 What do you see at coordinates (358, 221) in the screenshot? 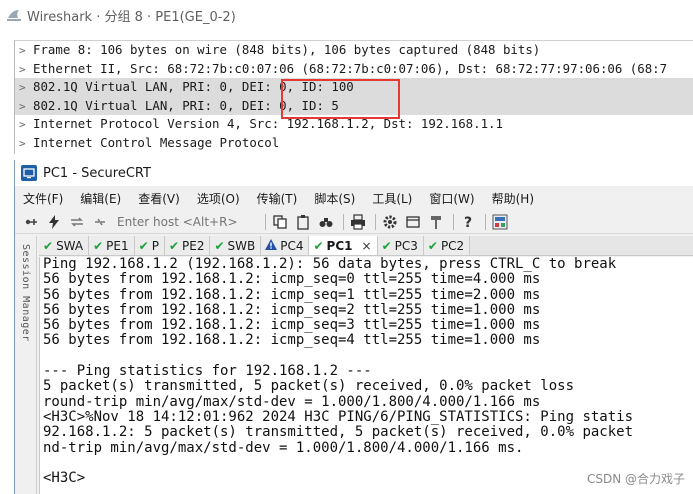
I see `print-icon` at bounding box center [358, 221].